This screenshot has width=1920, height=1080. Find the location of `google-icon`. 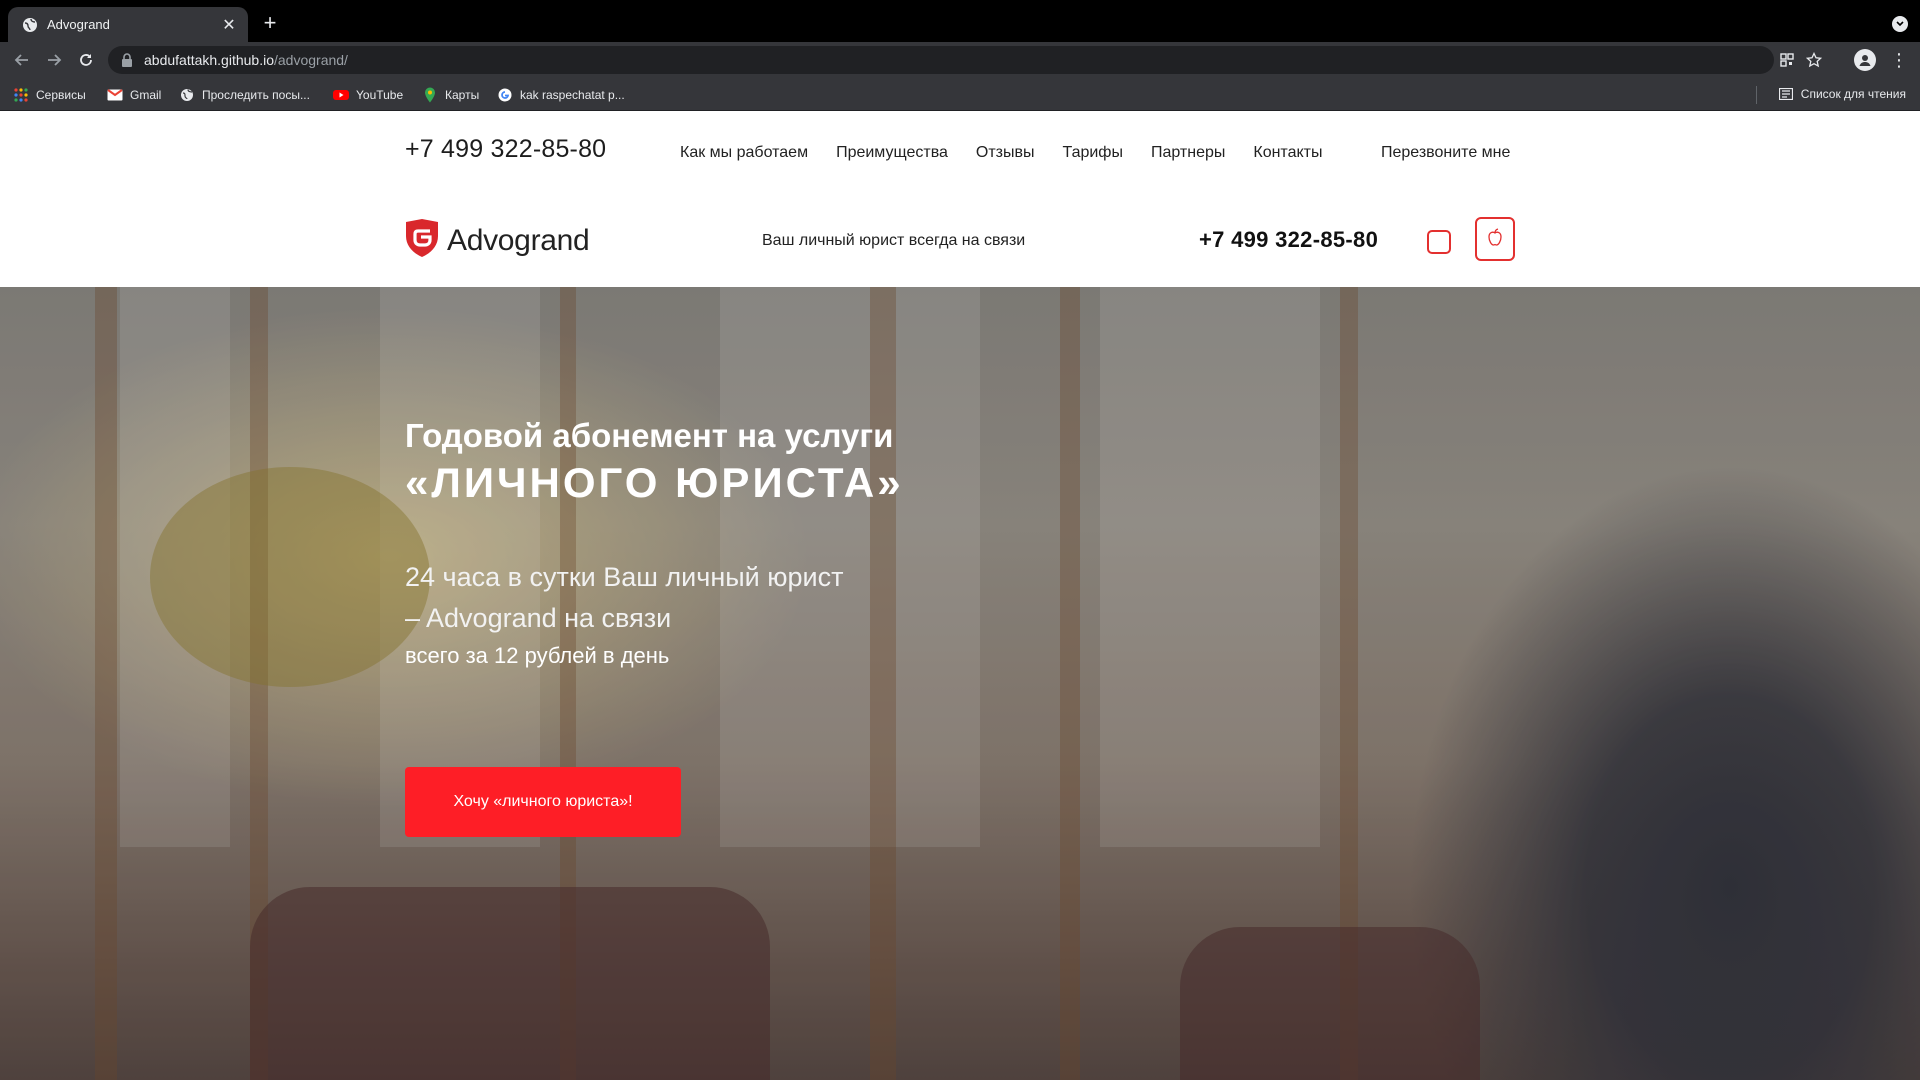

google-icon is located at coordinates (505, 95).